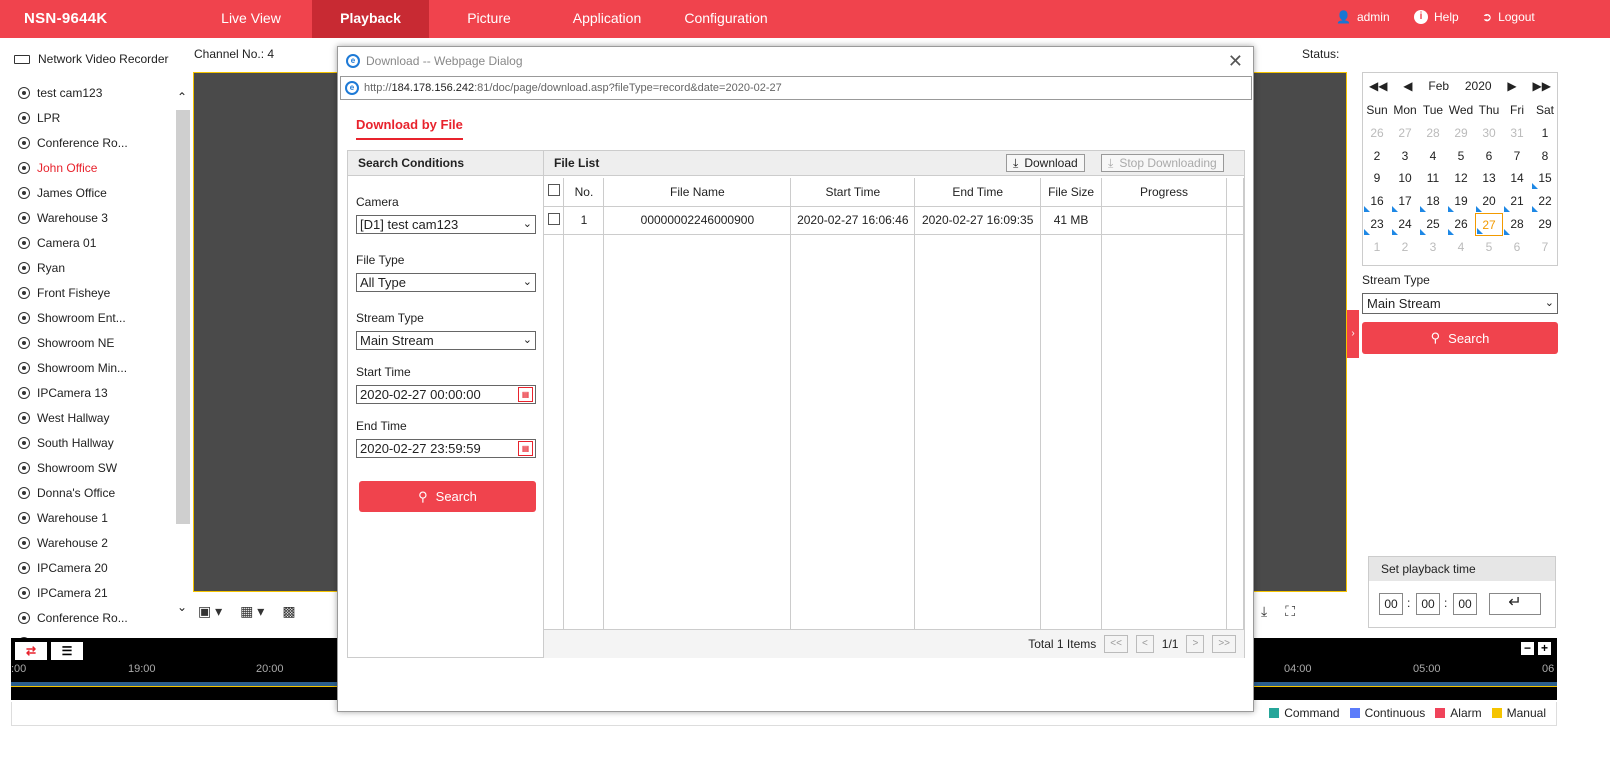 The width and height of the screenshot is (1610, 762). I want to click on zoom-out-icon: −, so click(1527, 648).